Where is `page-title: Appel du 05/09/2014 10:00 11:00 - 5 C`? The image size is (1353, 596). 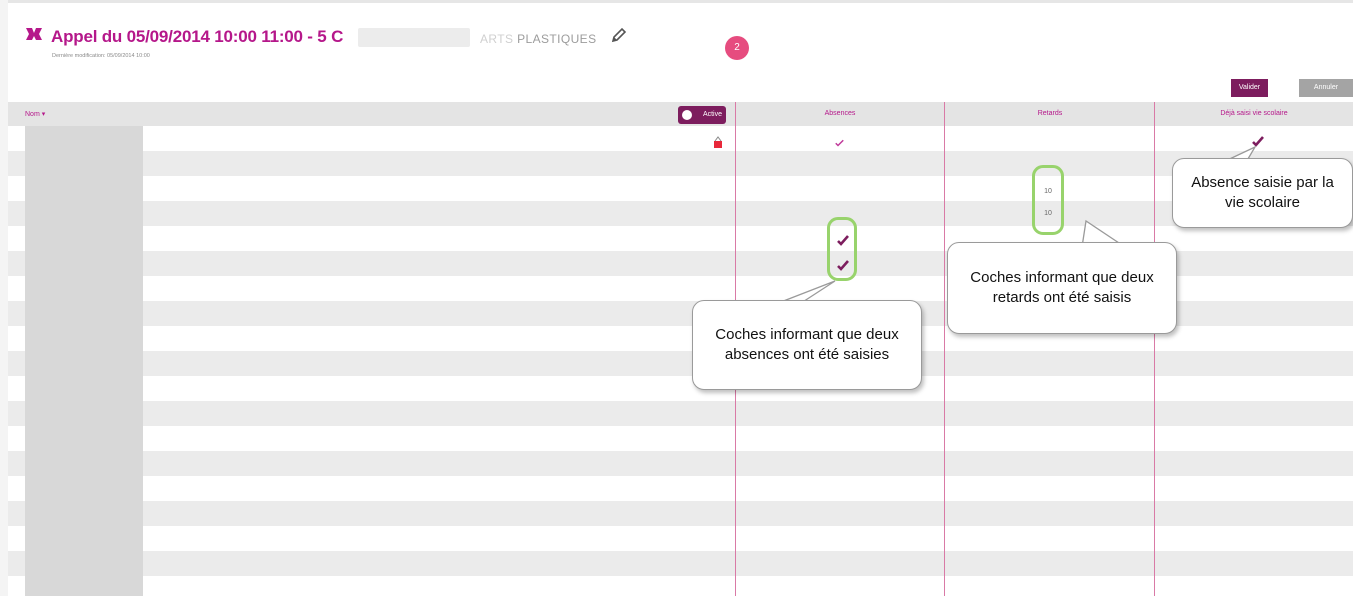
page-title: Appel du 05/09/2014 10:00 11:00 - 5 C is located at coordinates (197, 36).